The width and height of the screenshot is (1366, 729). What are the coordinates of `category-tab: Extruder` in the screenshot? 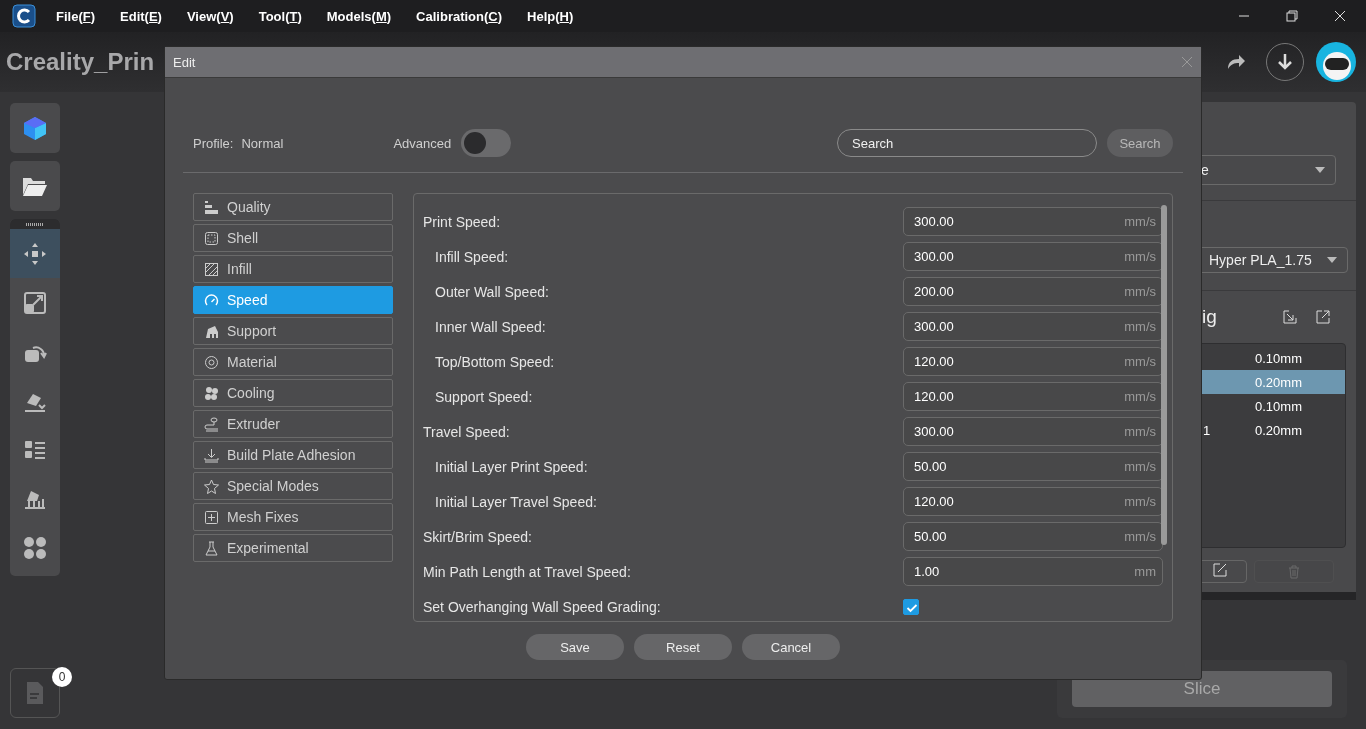 It's located at (293, 424).